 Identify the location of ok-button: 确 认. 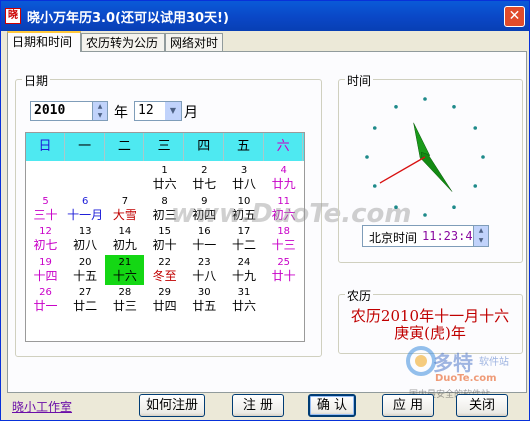
(332, 405).